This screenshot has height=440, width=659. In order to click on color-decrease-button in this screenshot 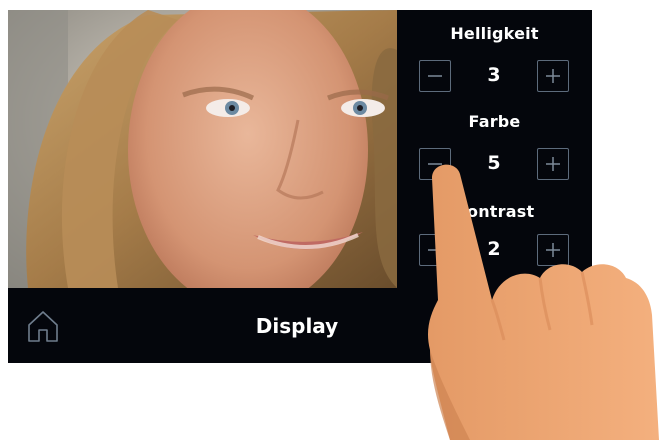, I will do `click(435, 164)`.